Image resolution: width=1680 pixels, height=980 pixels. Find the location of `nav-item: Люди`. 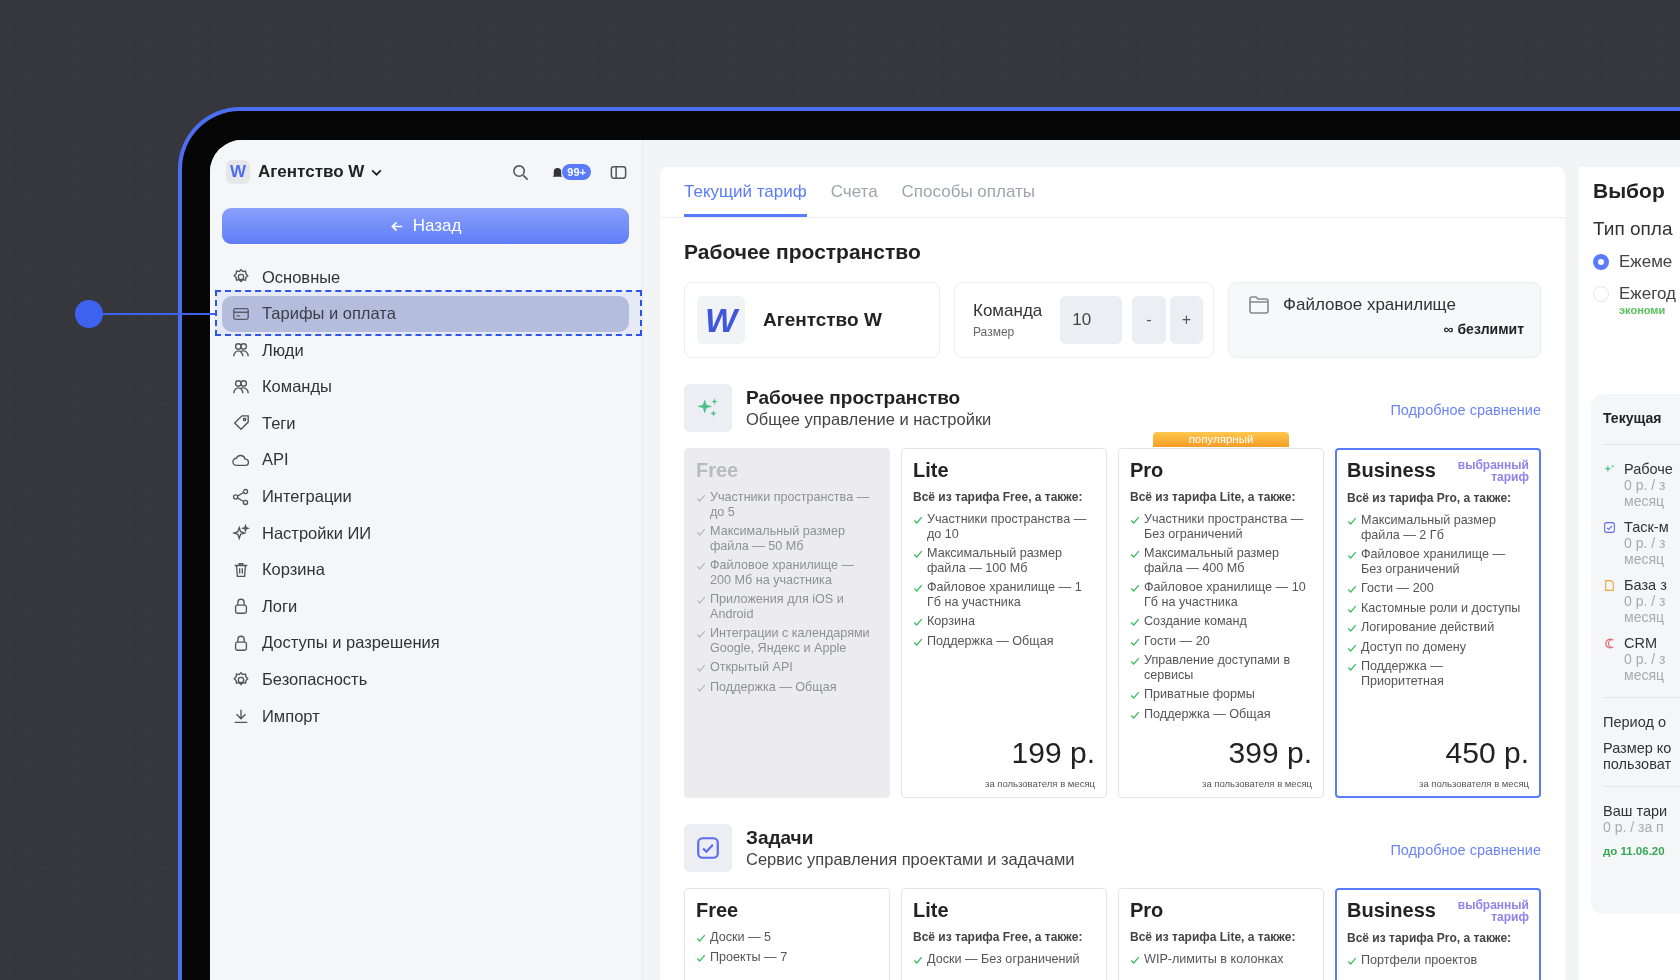

nav-item: Люди is located at coordinates (425, 350).